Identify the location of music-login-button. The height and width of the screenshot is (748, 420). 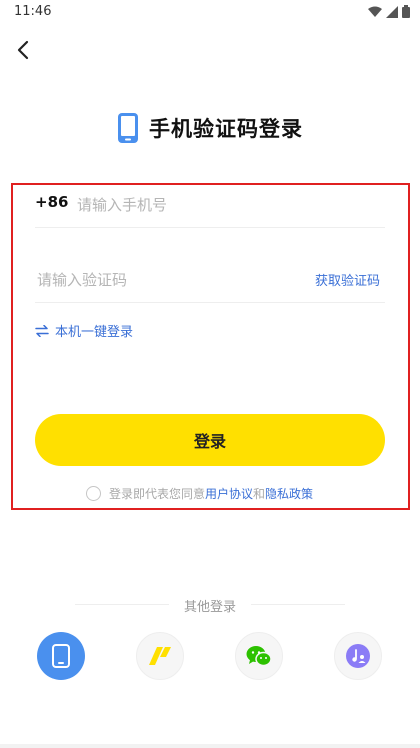
(358, 656).